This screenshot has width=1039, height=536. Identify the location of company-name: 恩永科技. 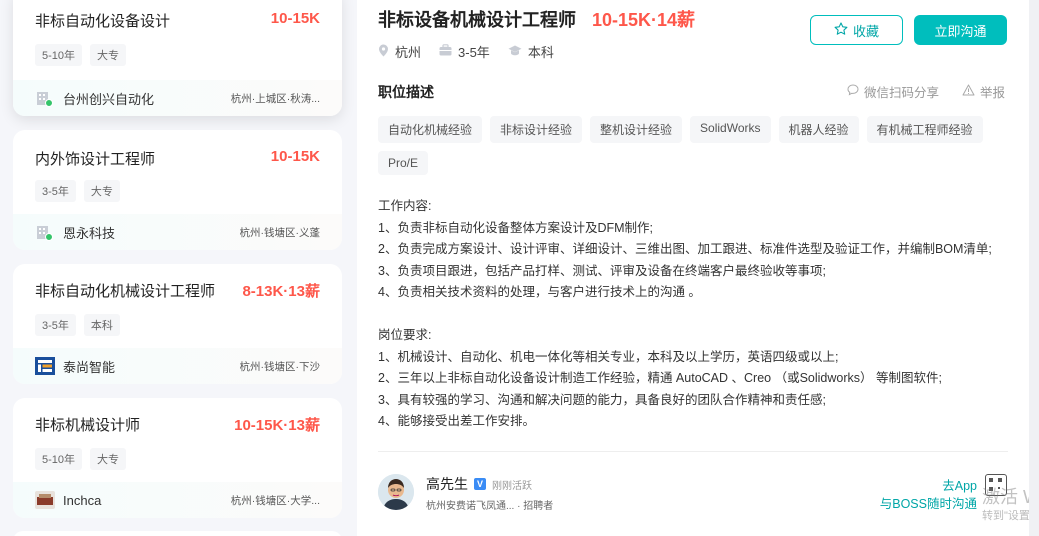
(89, 233).